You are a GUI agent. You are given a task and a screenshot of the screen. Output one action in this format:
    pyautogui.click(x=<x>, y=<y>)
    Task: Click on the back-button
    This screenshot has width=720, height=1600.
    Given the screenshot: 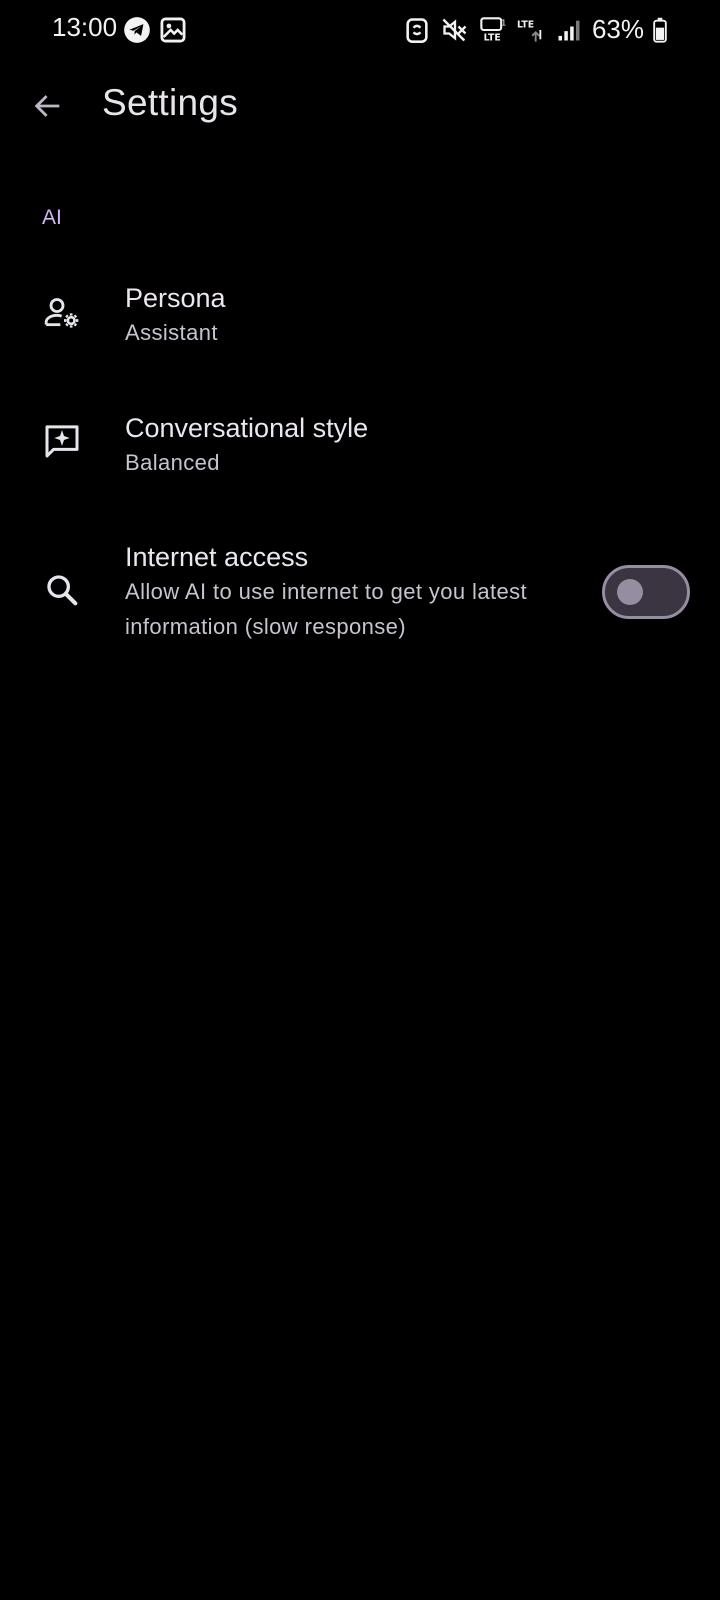 What is the action you would take?
    pyautogui.click(x=48, y=106)
    